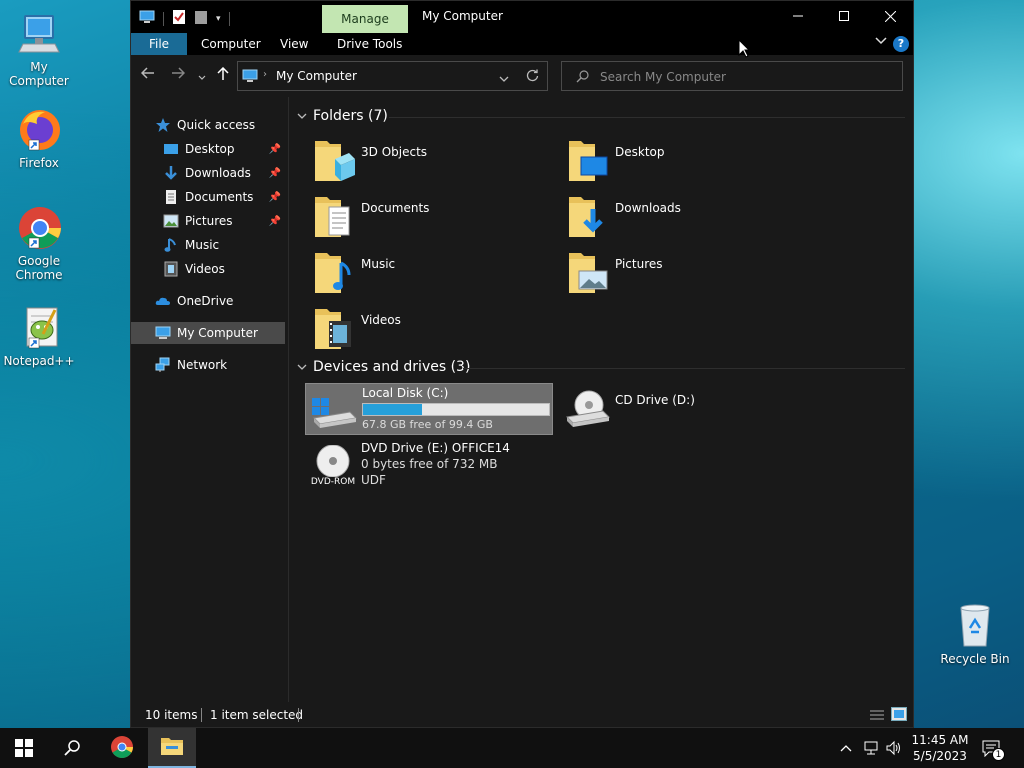 The width and height of the screenshot is (1024, 768). What do you see at coordinates (231, 44) in the screenshot?
I see `tab-computer: Computer` at bounding box center [231, 44].